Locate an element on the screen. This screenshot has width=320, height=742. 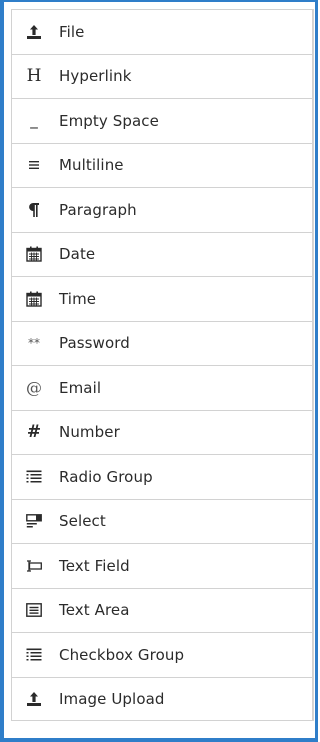
toolbox-item-text-field: Text Field is located at coordinates (162, 565).